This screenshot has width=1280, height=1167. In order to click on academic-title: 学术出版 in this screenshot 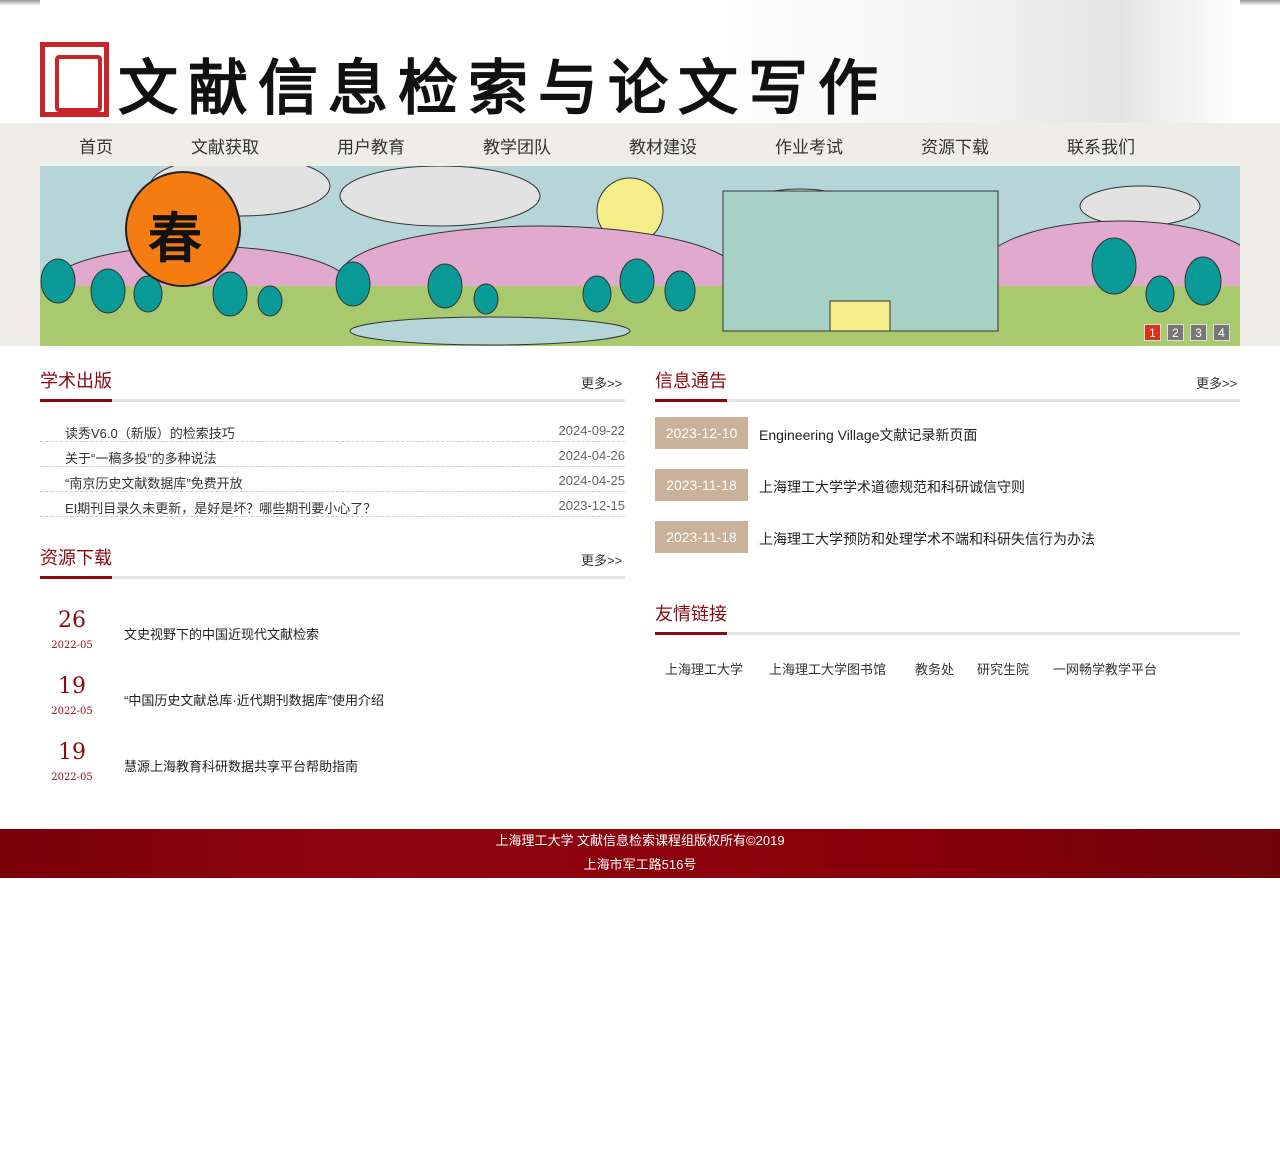, I will do `click(76, 381)`.